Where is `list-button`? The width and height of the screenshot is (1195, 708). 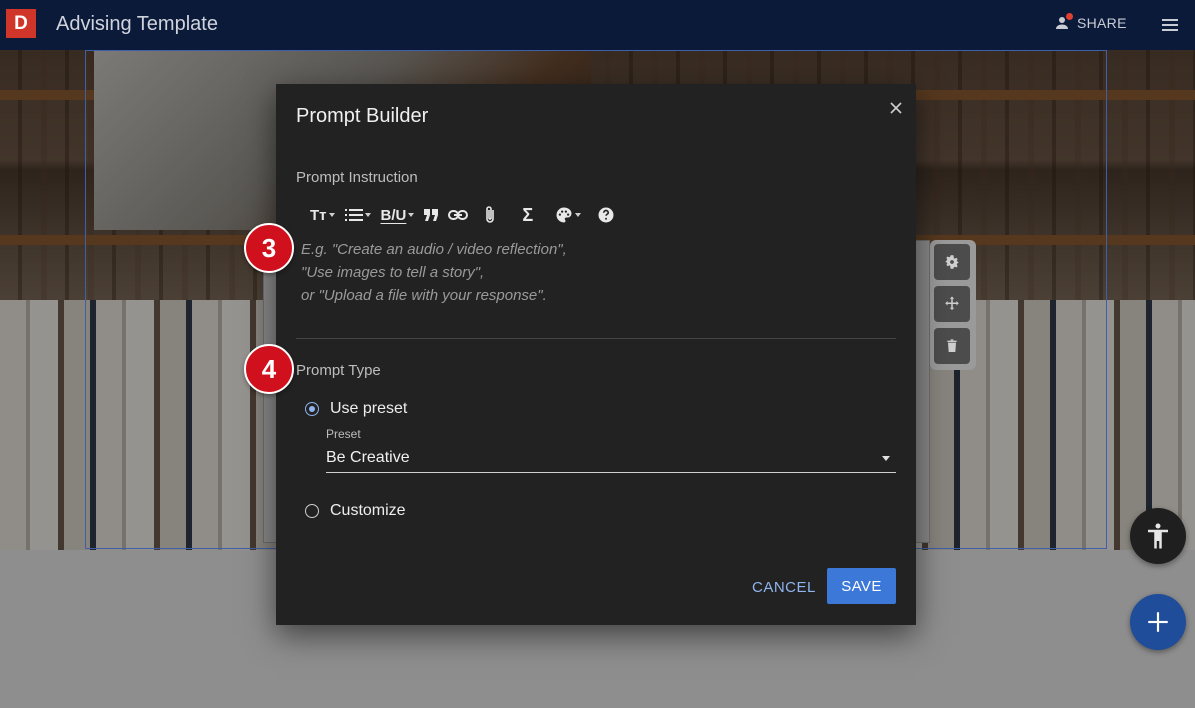
list-button is located at coordinates (357, 215).